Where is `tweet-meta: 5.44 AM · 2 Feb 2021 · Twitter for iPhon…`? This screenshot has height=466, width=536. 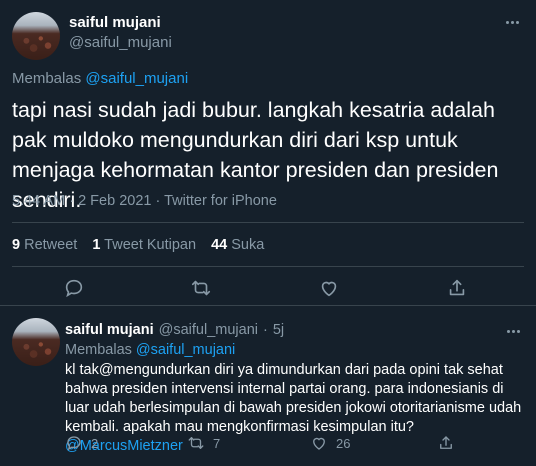 tweet-meta: 5.44 AM · 2 Feb 2021 · Twitter for iPhon… is located at coordinates (144, 201).